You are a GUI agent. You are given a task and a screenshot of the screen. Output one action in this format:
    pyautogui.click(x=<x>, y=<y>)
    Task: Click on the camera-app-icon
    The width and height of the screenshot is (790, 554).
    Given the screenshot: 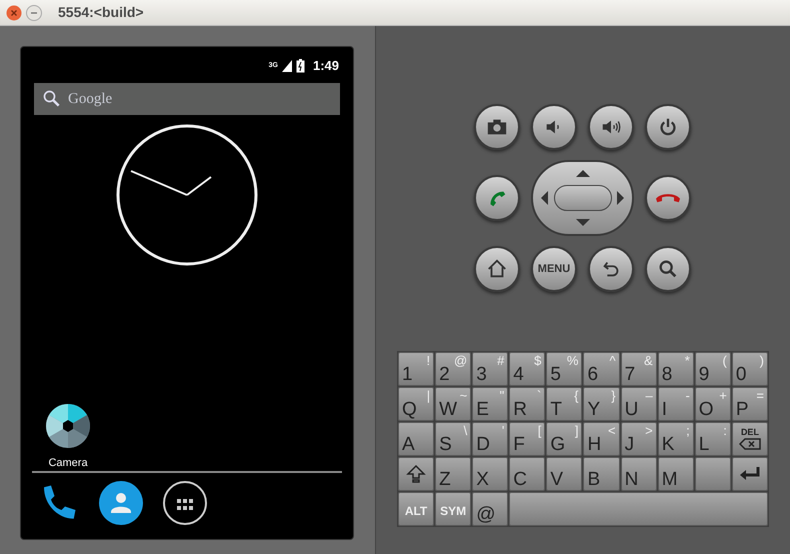 What is the action you would take?
    pyautogui.click(x=68, y=425)
    